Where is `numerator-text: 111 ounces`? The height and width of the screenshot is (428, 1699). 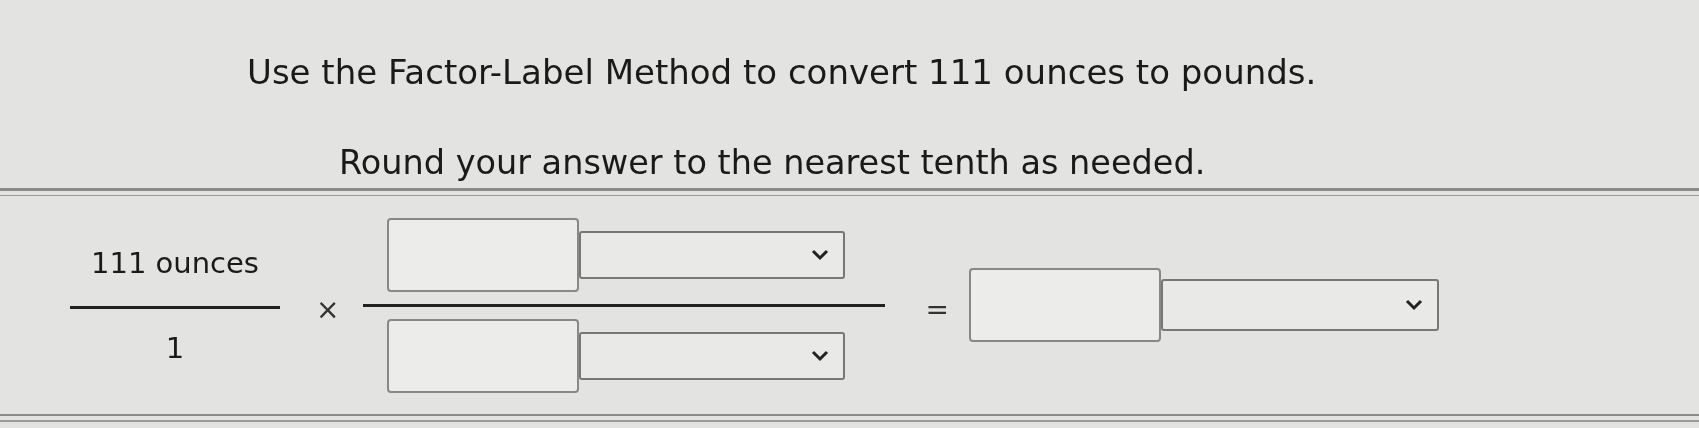 numerator-text: 111 ounces is located at coordinates (175, 263).